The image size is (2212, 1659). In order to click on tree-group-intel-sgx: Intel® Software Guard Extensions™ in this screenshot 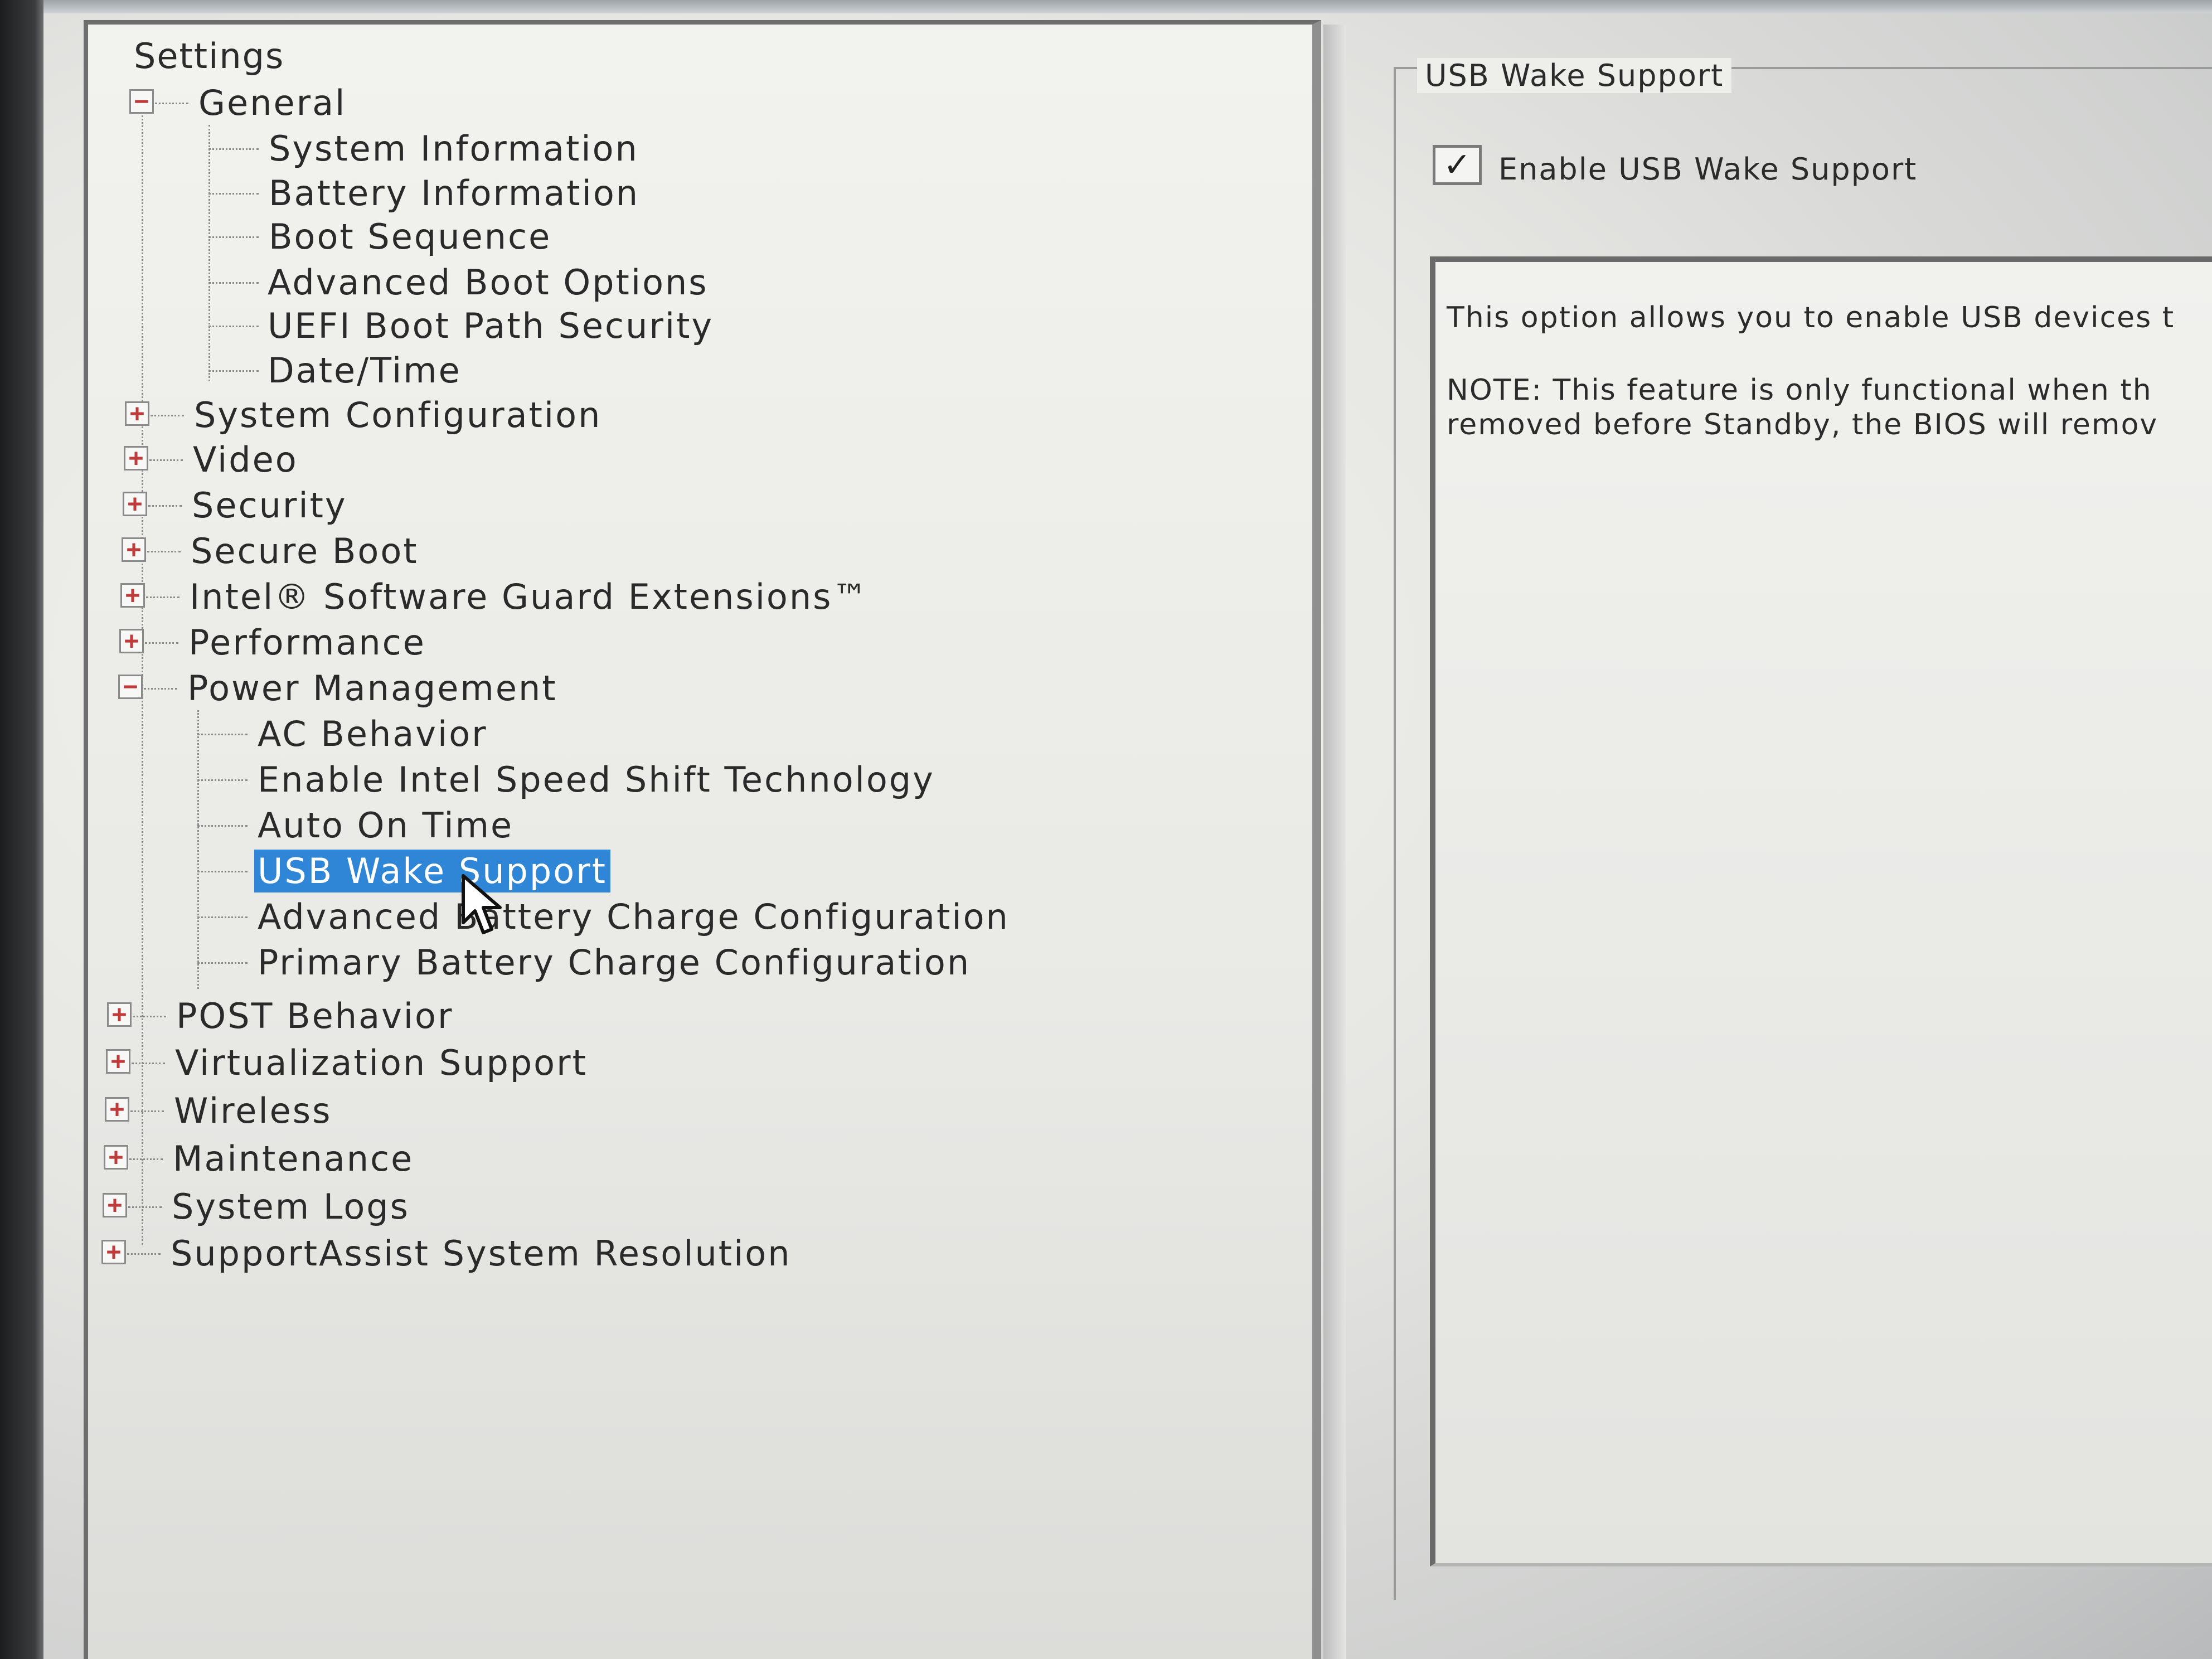, I will do `click(529, 596)`.